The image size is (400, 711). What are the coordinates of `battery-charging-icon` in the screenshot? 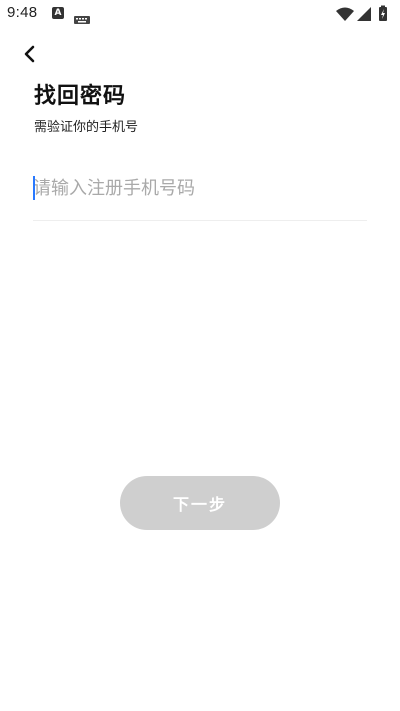 It's located at (383, 13).